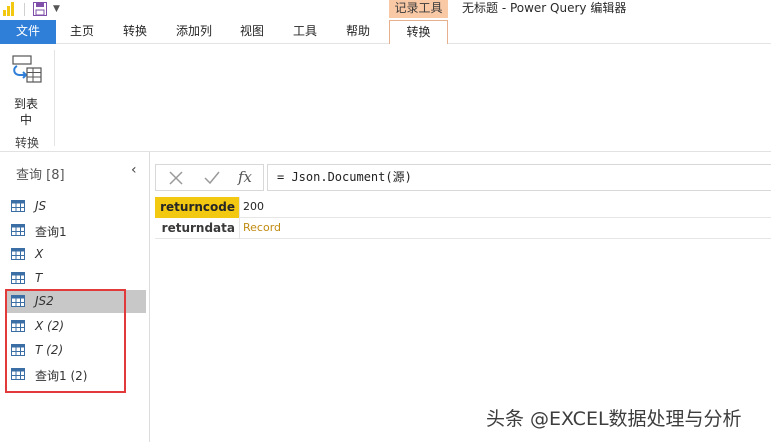  I want to click on query-item-label: X, so click(39, 254).